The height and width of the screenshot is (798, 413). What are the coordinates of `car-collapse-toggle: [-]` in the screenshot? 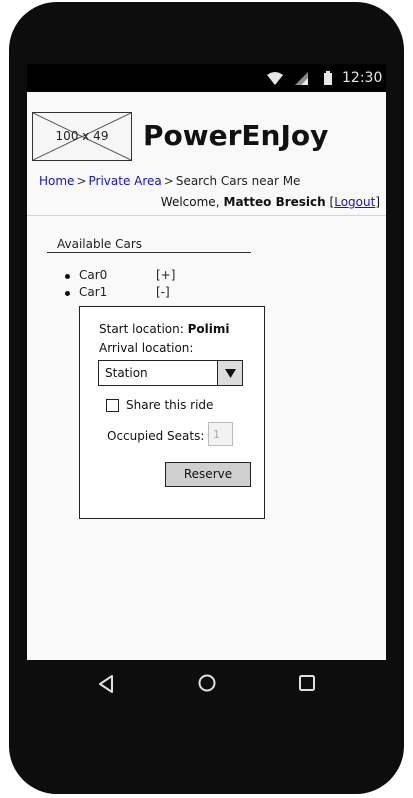 It's located at (163, 292).